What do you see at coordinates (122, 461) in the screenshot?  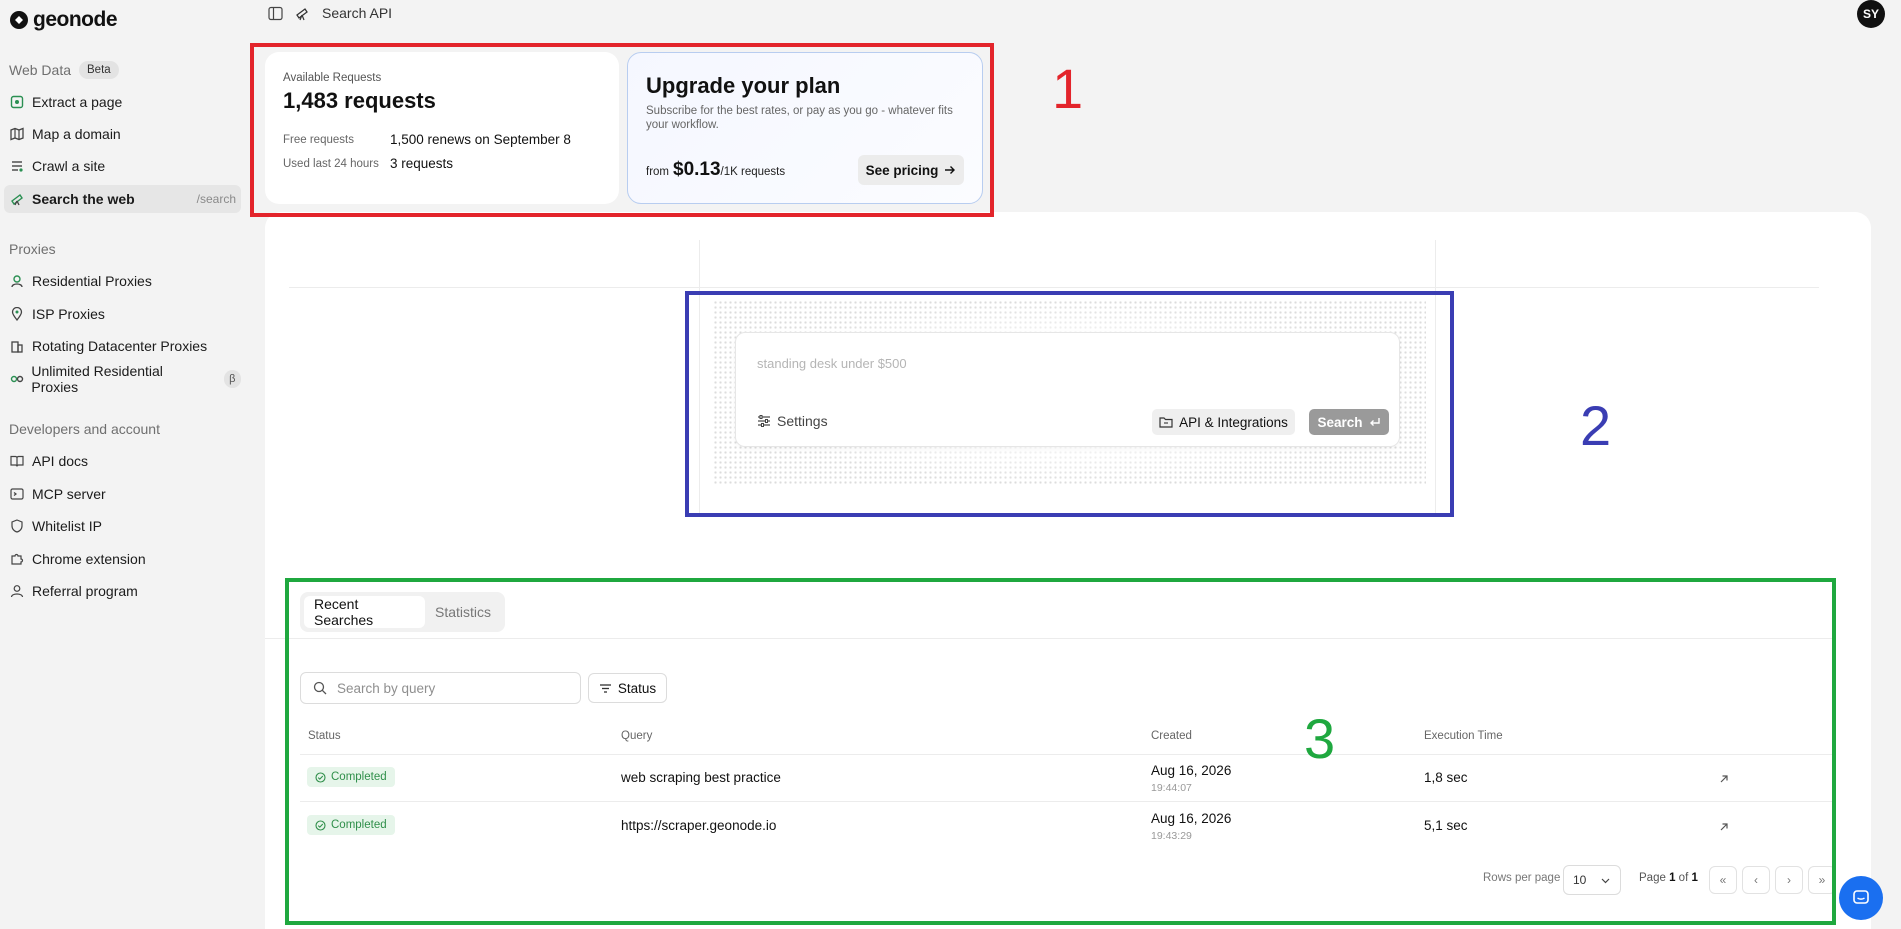 I see `sidebar-item-api-docs: API docs` at bounding box center [122, 461].